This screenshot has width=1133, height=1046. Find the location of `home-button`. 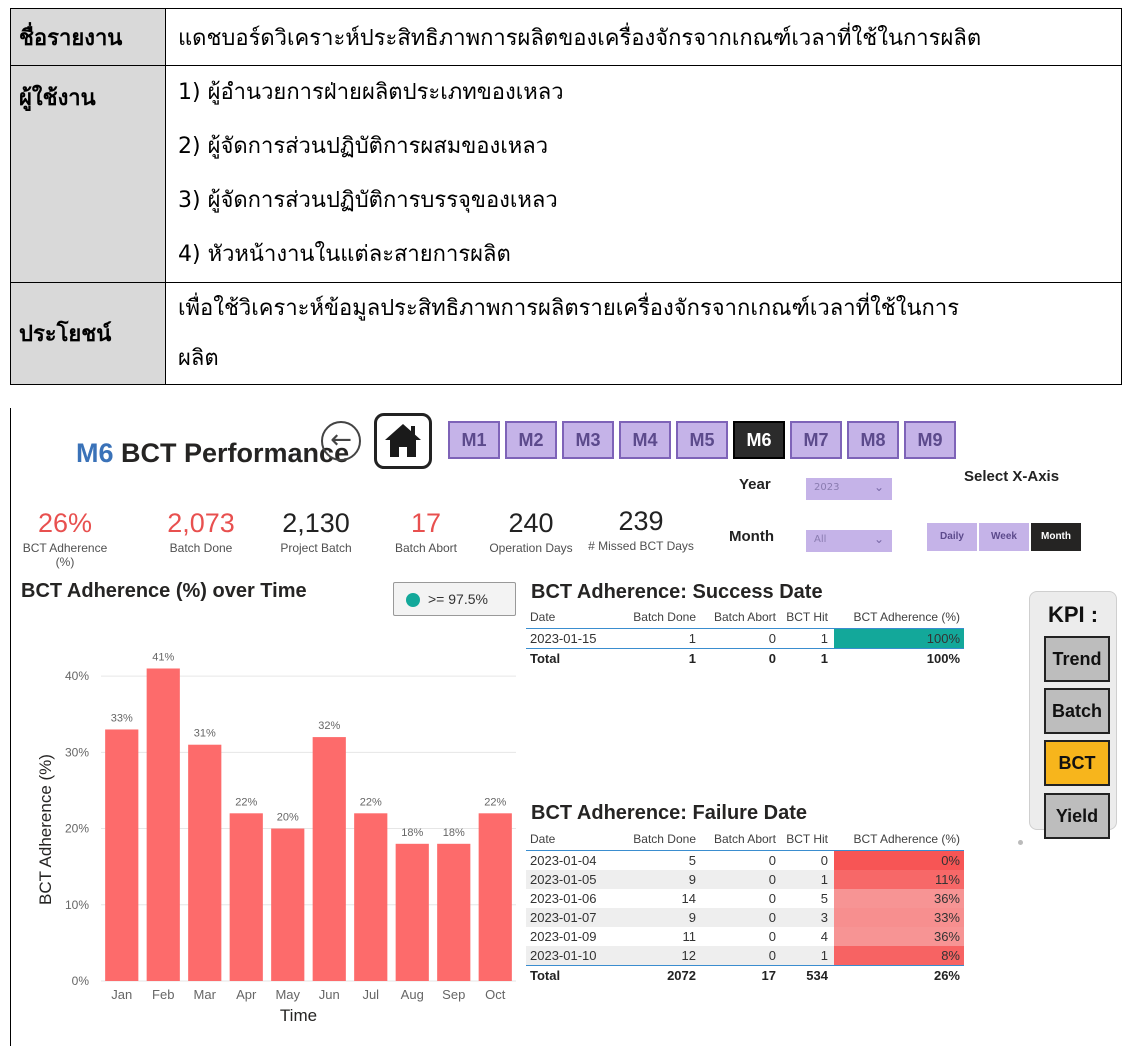

home-button is located at coordinates (403, 441).